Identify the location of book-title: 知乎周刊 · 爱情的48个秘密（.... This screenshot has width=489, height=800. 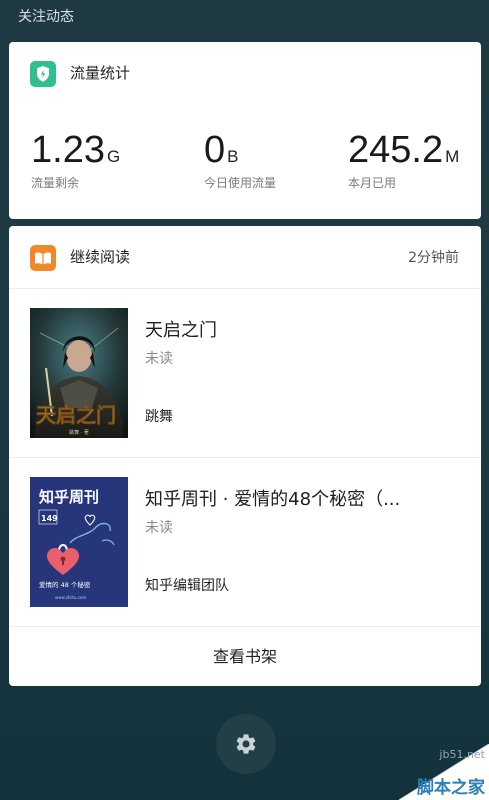
(273, 499).